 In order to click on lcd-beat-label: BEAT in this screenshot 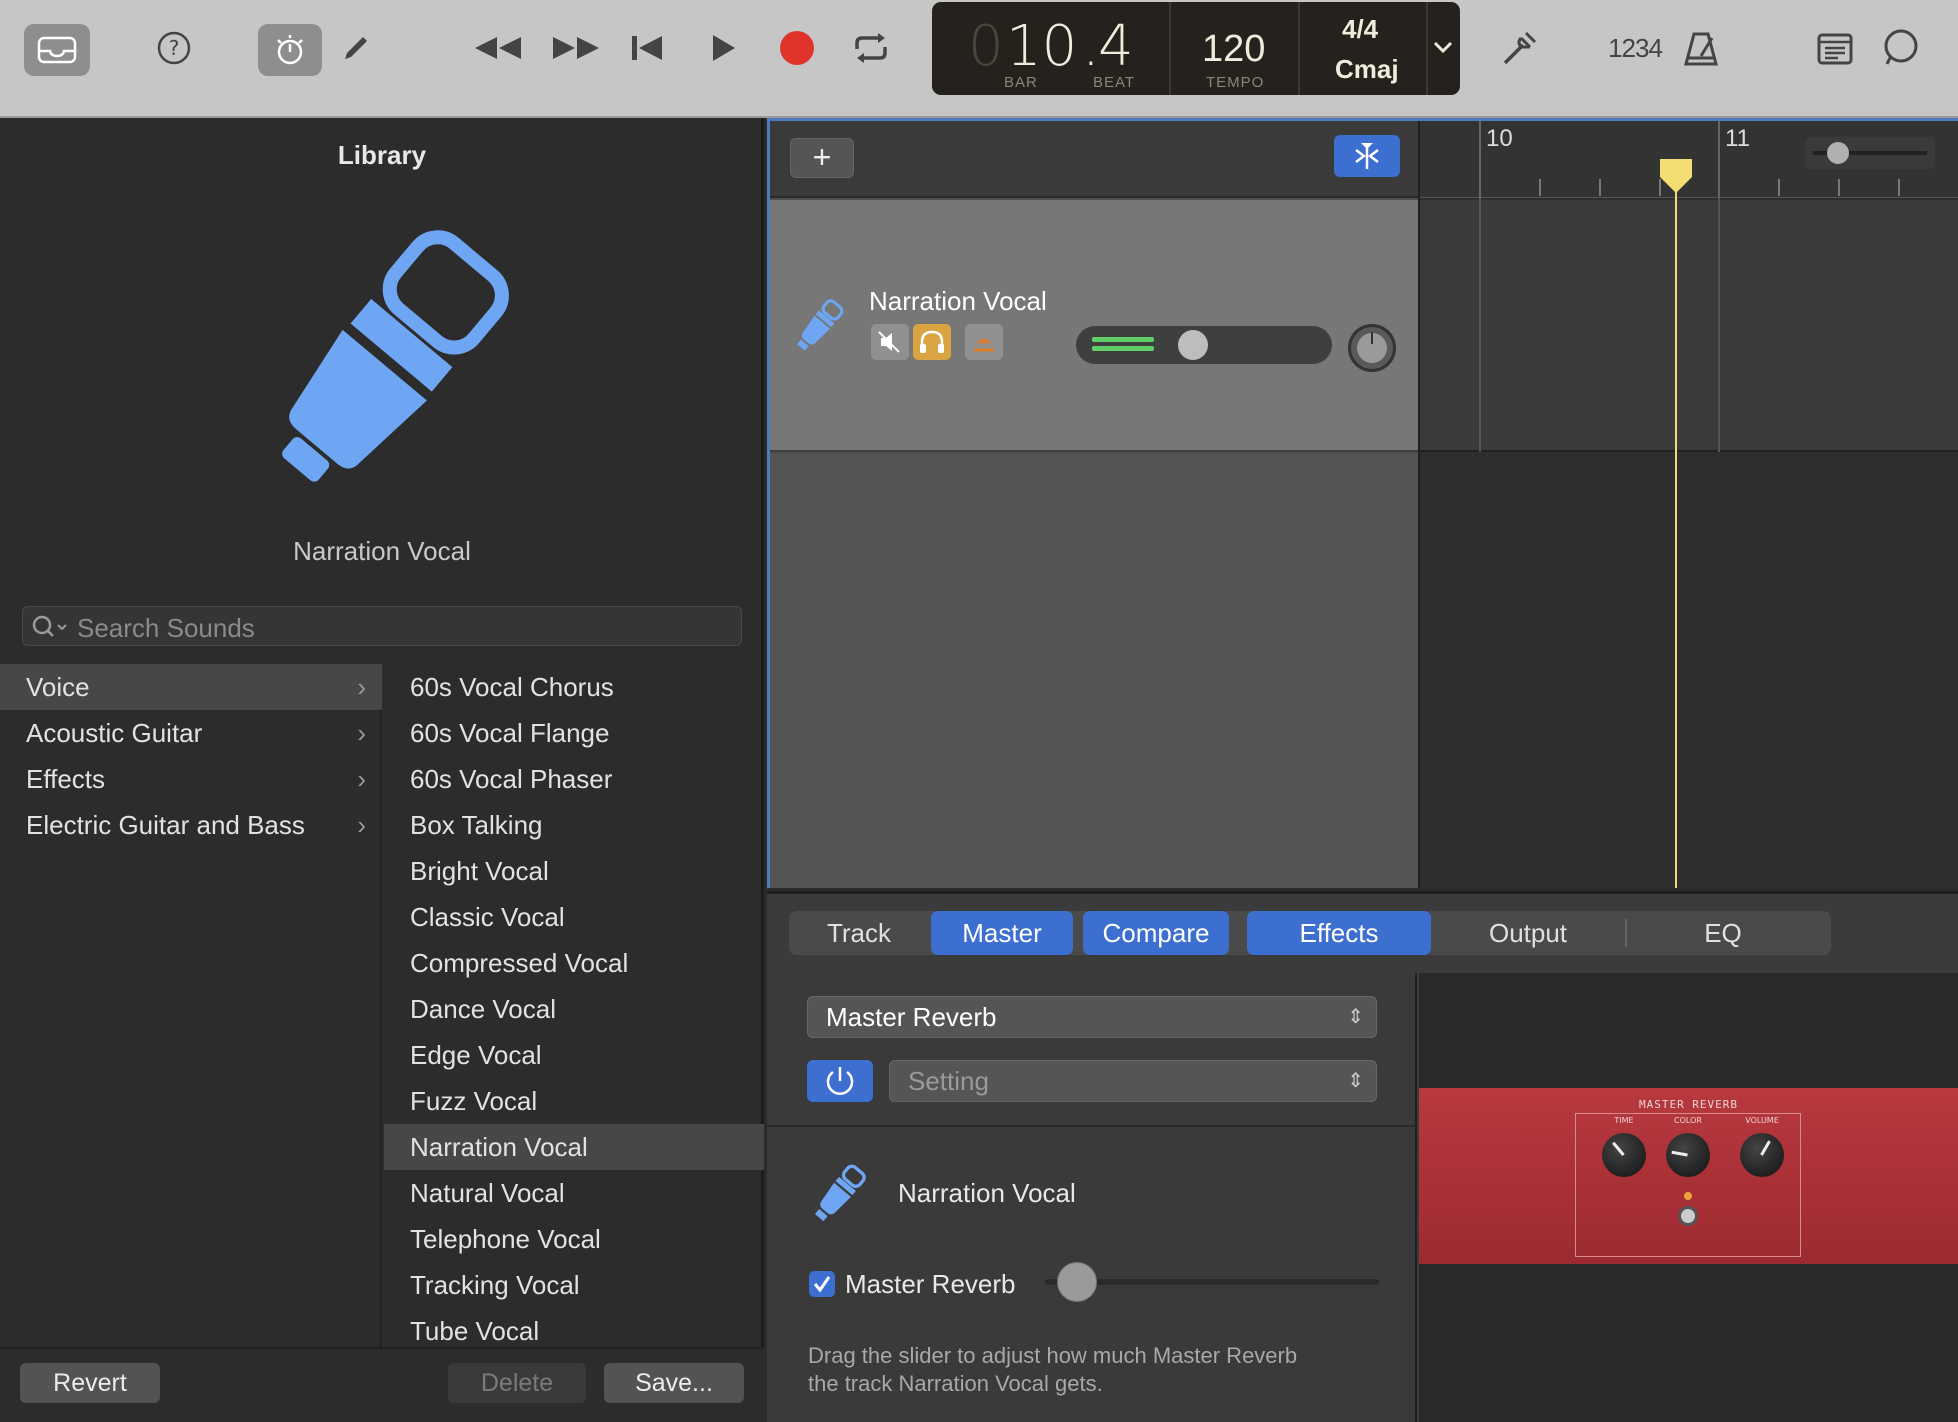, I will do `click(1114, 82)`.